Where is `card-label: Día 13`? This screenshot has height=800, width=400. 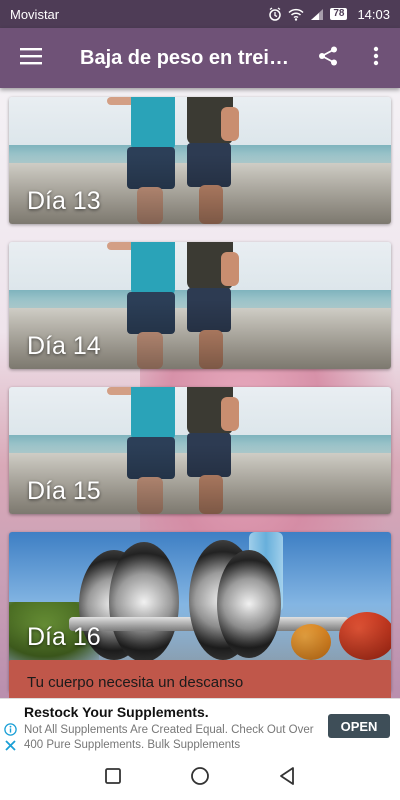 card-label: Día 13 is located at coordinates (64, 201).